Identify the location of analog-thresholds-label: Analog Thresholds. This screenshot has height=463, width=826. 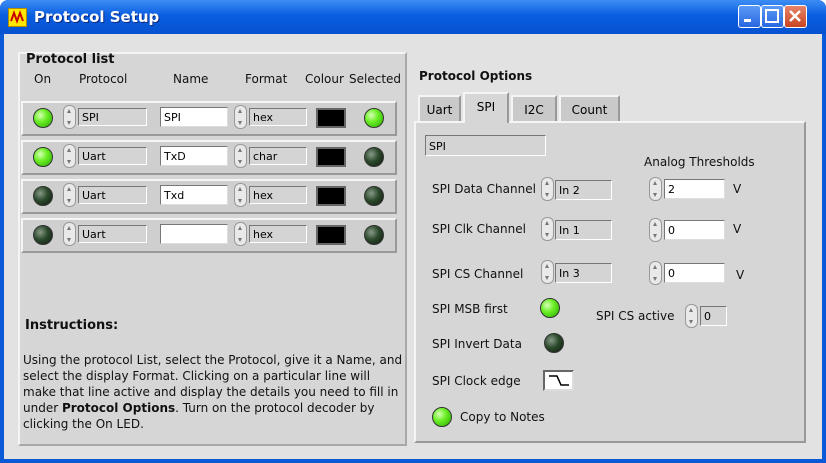
(699, 162).